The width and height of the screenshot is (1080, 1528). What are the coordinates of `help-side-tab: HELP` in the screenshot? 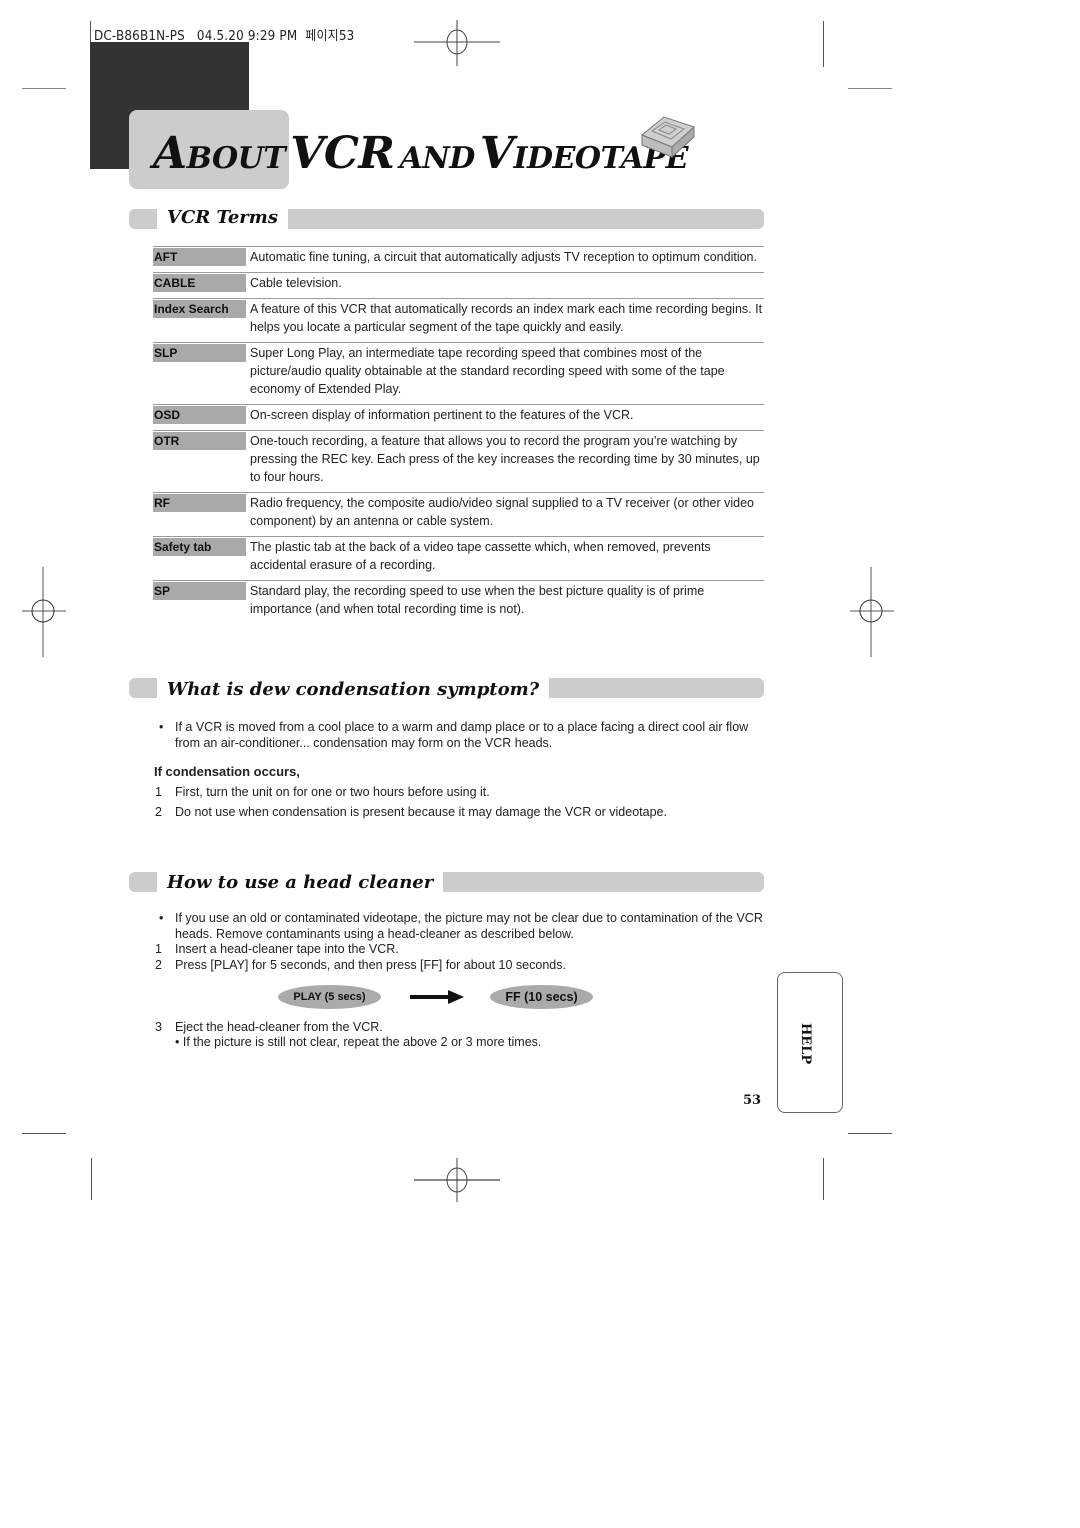 It's located at (810, 1042).